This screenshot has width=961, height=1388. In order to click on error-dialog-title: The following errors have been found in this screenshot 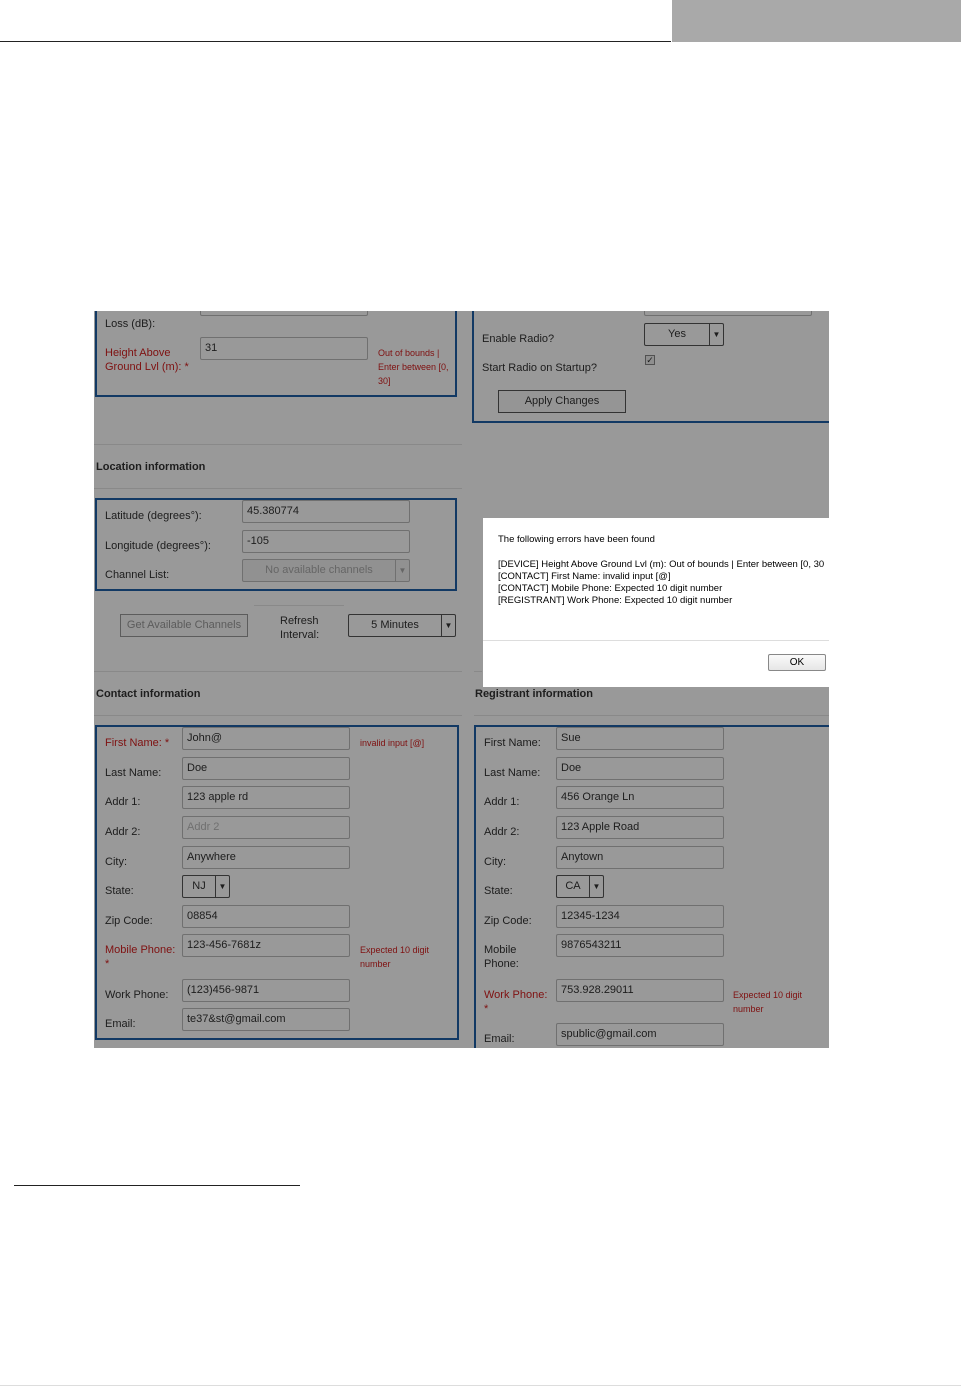, I will do `click(576, 539)`.